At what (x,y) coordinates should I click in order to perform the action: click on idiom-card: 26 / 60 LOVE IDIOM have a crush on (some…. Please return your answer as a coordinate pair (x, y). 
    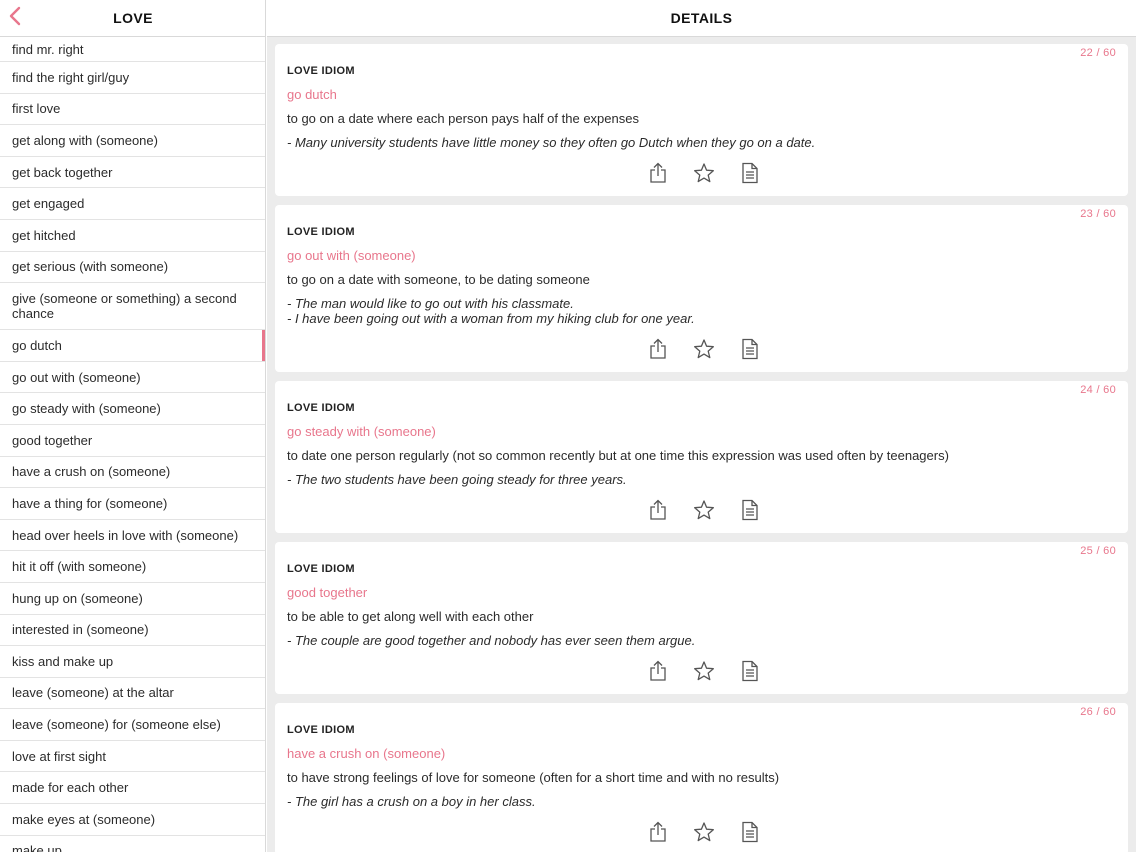
    Looking at the image, I should click on (701, 777).